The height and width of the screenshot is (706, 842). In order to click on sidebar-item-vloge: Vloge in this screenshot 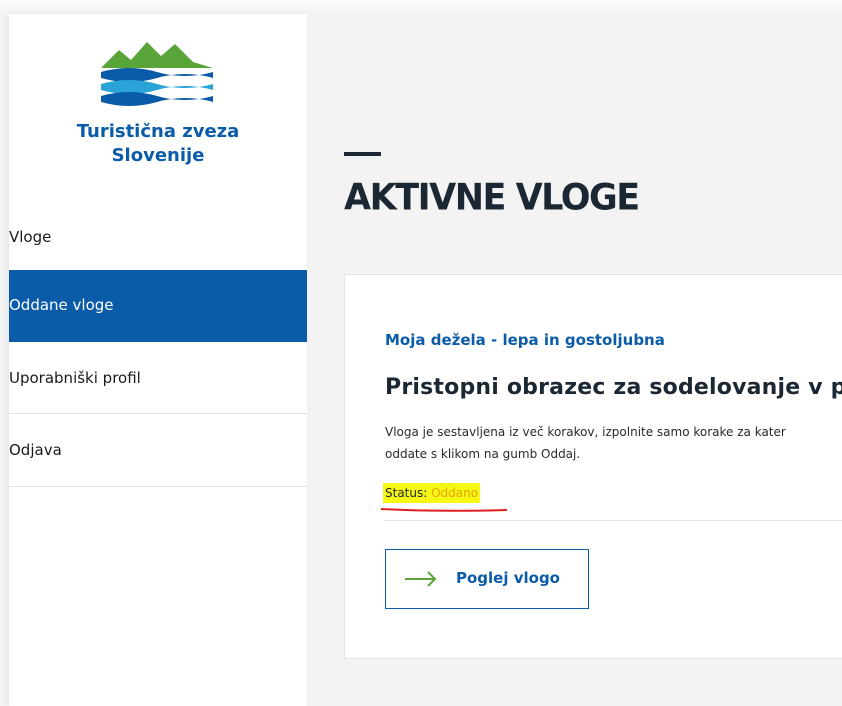, I will do `click(158, 242)`.